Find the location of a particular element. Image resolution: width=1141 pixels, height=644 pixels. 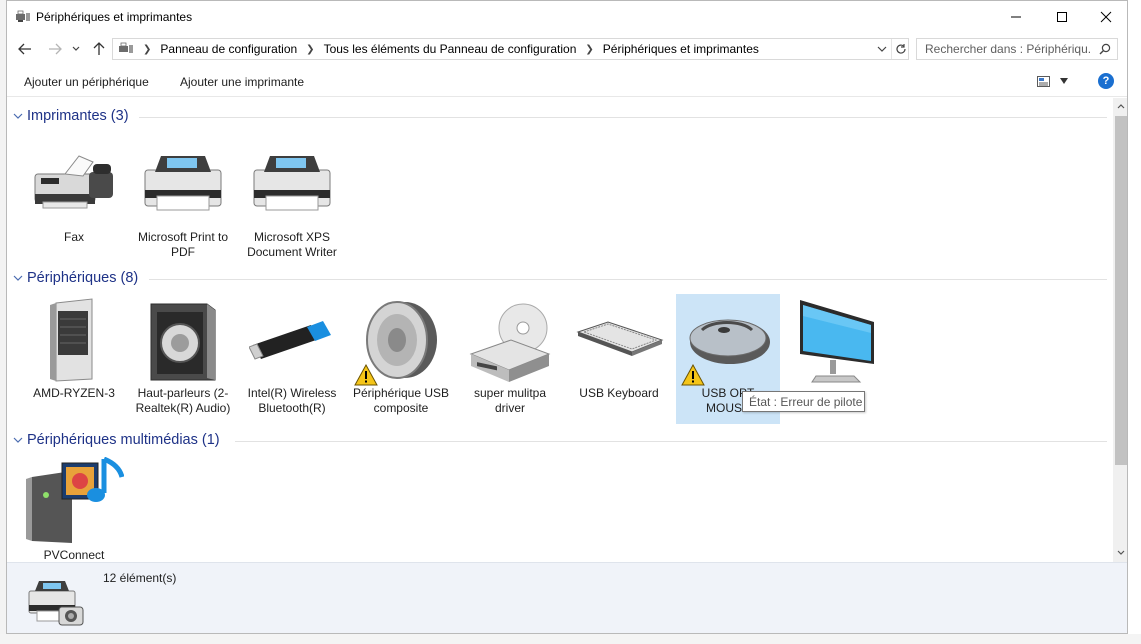

arrow-left-icon is located at coordinates (24, 49).